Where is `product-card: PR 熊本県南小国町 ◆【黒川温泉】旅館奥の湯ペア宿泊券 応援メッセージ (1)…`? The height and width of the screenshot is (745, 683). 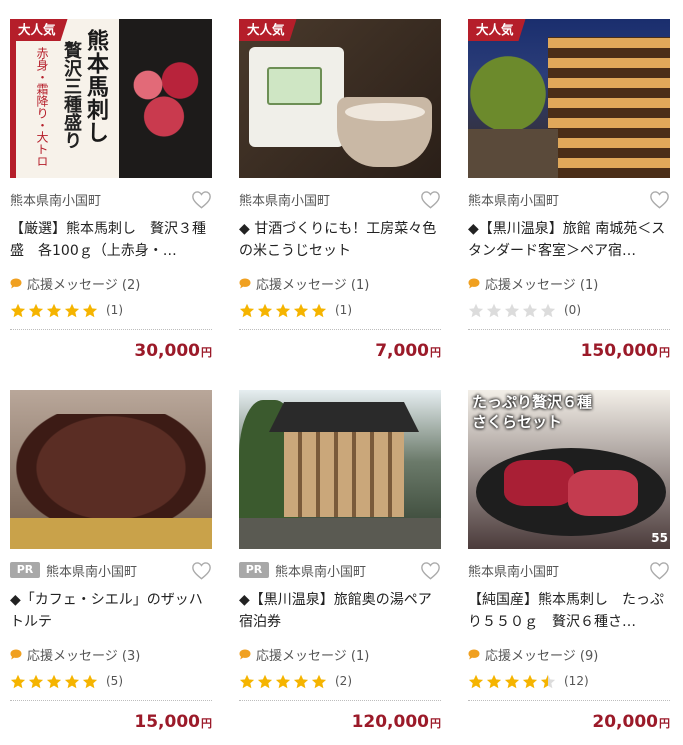 product-card: PR 熊本県南小国町 ◆【黒川温泉】旅館奥の湯ペア宿泊券 応援メッセージ (1)… is located at coordinates (340, 561).